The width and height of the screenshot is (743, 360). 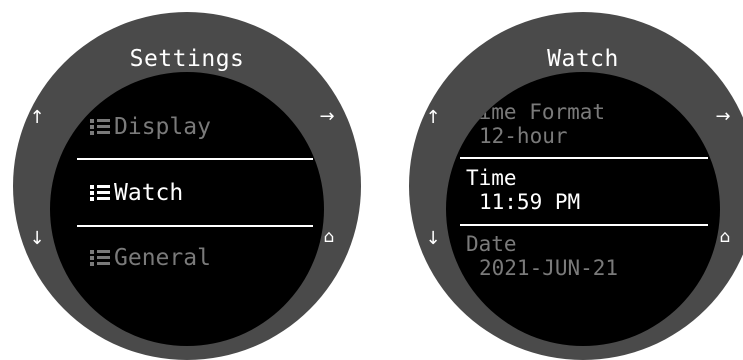 I want to click on setting-date: Date 2021-JUN-21, so click(x=586, y=256).